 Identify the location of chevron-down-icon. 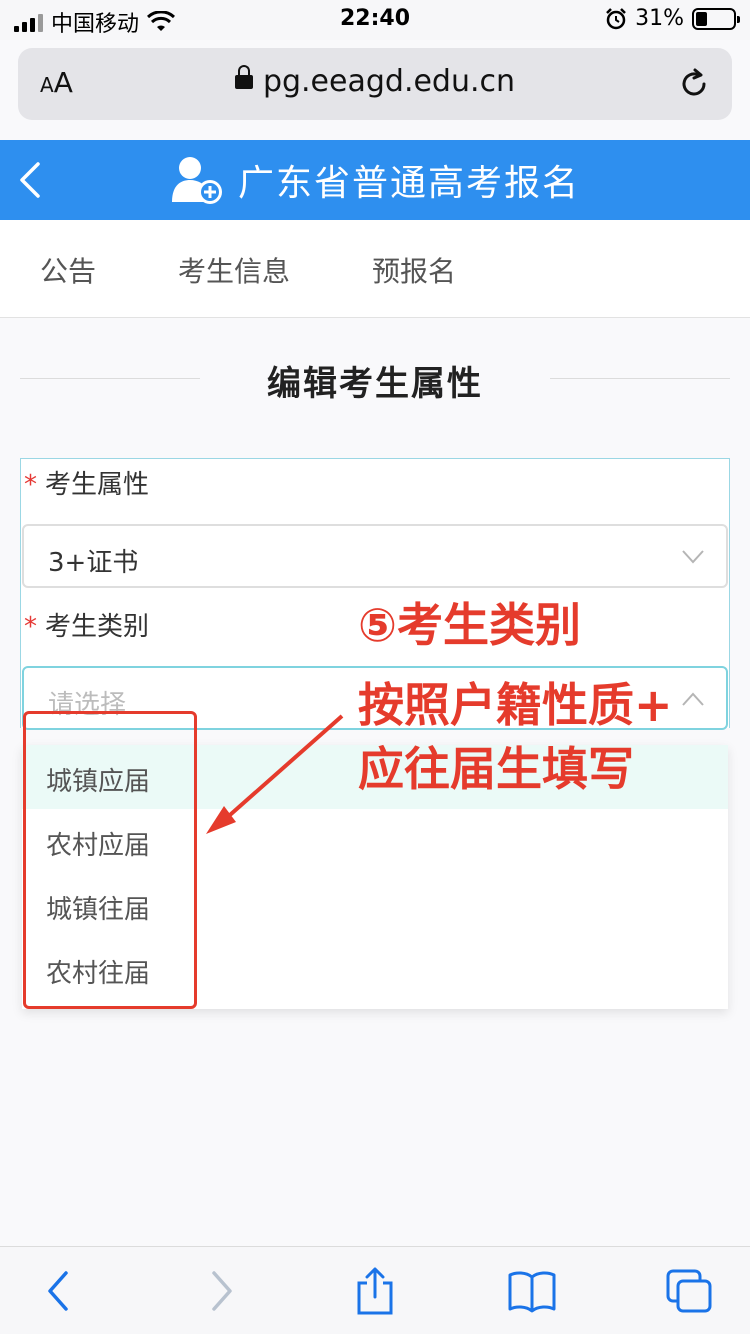
(693, 557).